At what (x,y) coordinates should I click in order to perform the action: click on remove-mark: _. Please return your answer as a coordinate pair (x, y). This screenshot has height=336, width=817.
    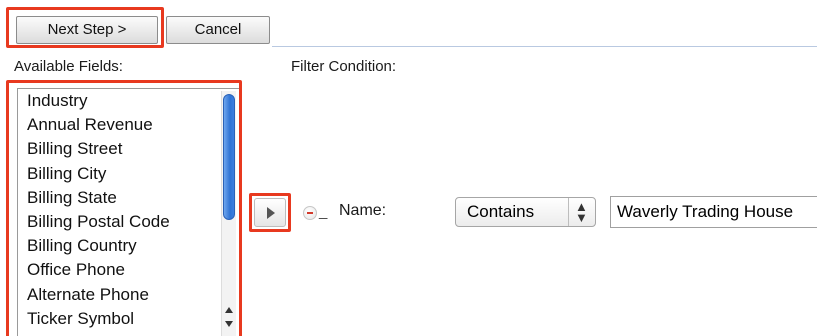
    Looking at the image, I should click on (323, 211).